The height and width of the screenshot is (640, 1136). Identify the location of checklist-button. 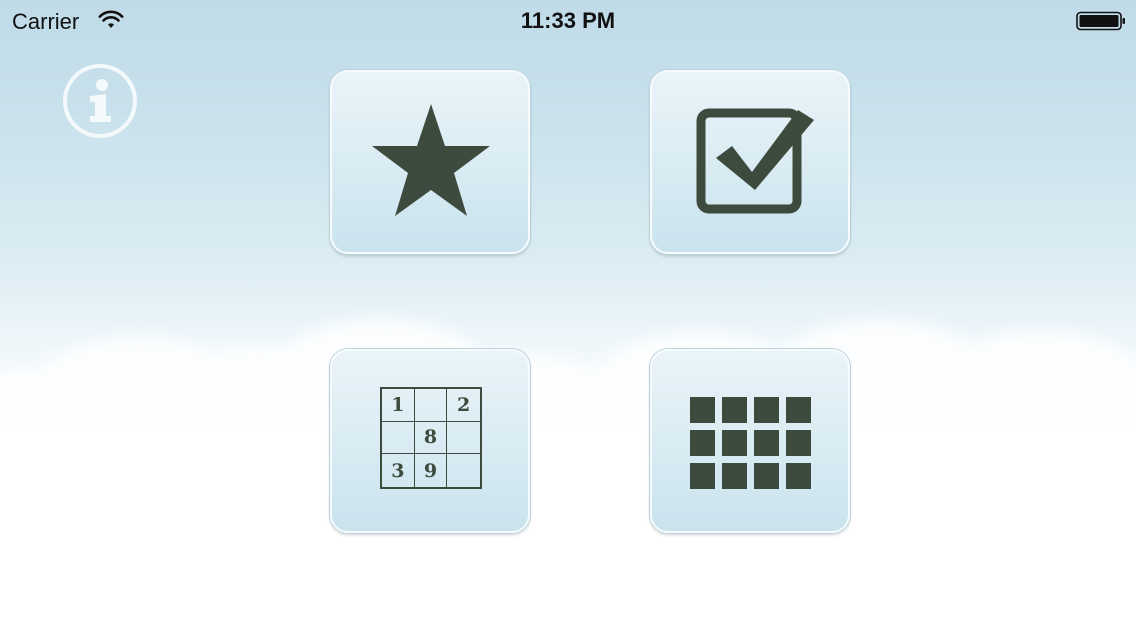
(750, 162).